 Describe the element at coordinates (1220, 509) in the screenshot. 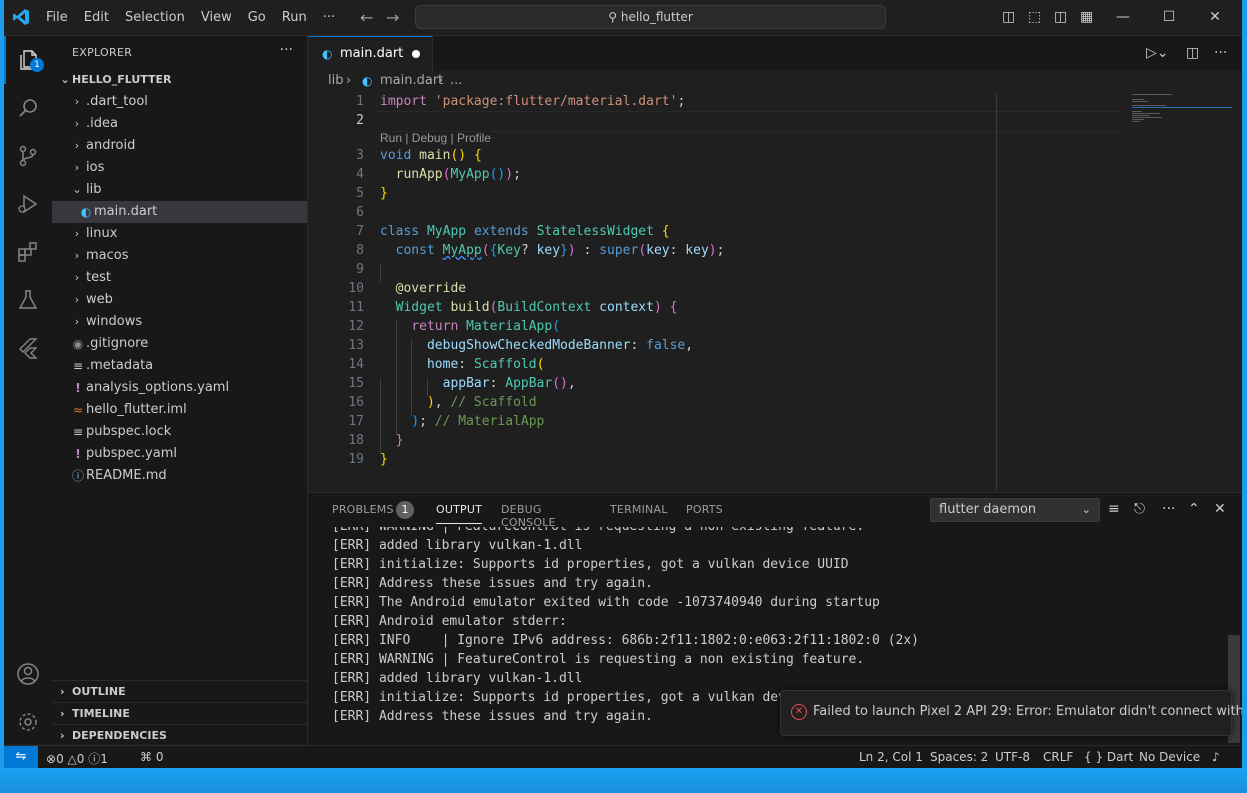

I see `close-panel-icon: ✕` at that location.